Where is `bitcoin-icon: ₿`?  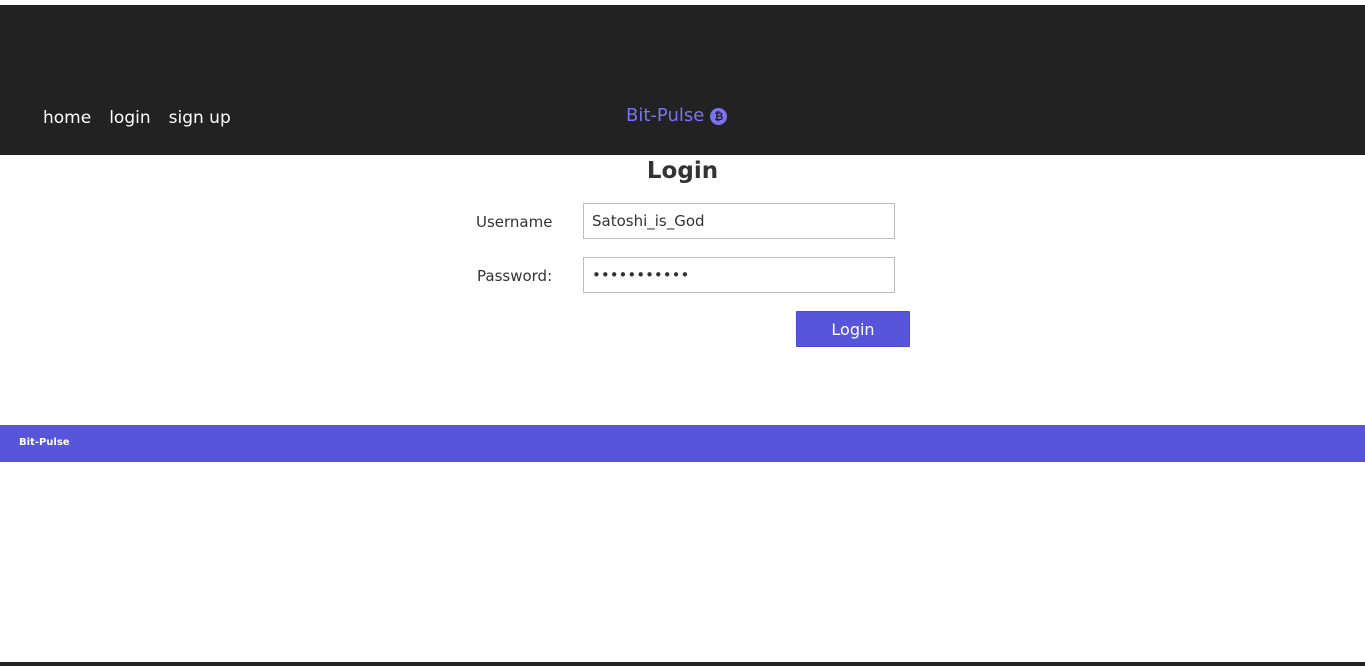 bitcoin-icon: ₿ is located at coordinates (719, 116).